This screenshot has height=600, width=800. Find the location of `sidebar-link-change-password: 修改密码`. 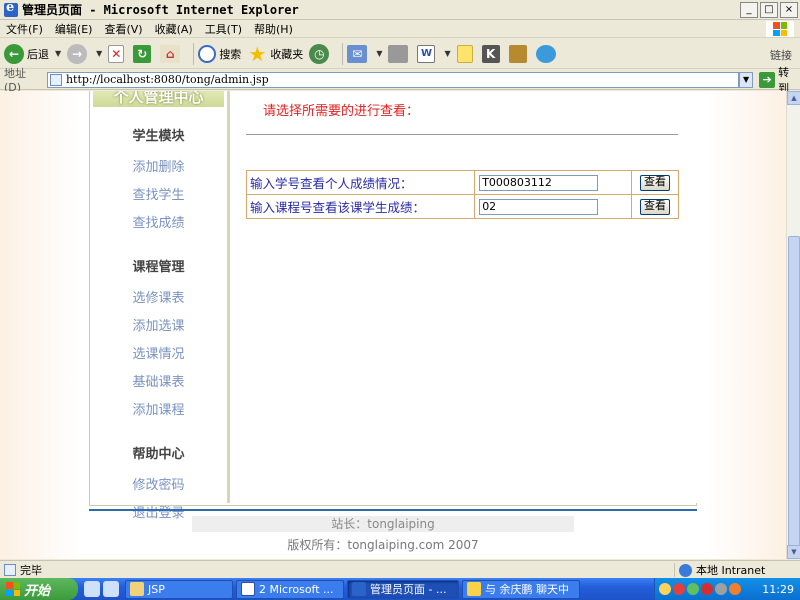

sidebar-link-change-password: 修改密码 is located at coordinates (158, 486).